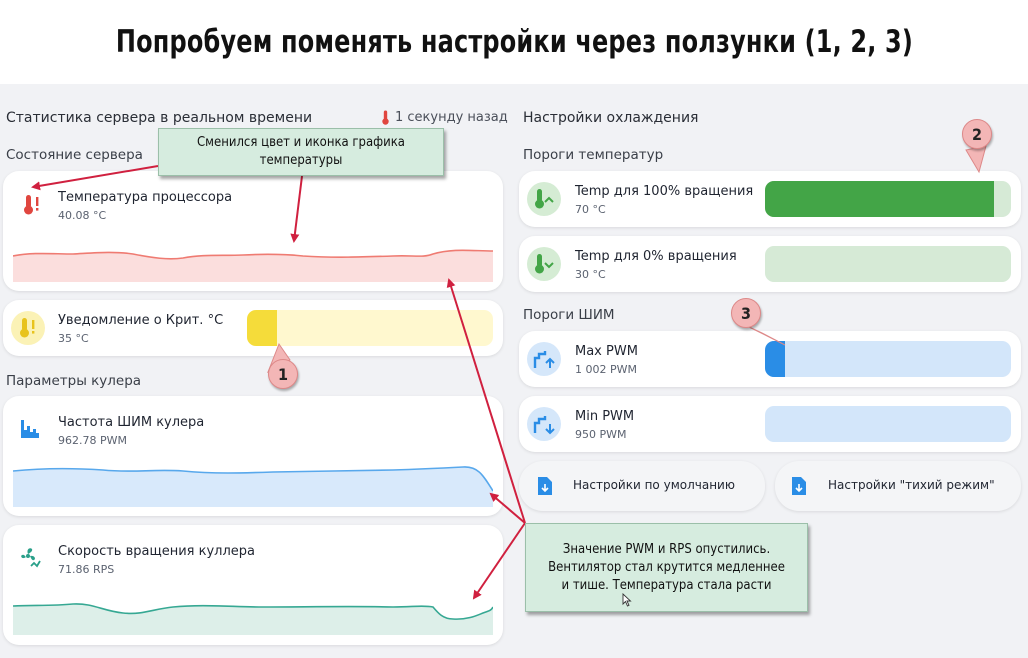 Image resolution: width=1028 pixels, height=658 pixels. Describe the element at coordinates (627, 600) in the screenshot. I see `mouse-cursor-icon` at that location.